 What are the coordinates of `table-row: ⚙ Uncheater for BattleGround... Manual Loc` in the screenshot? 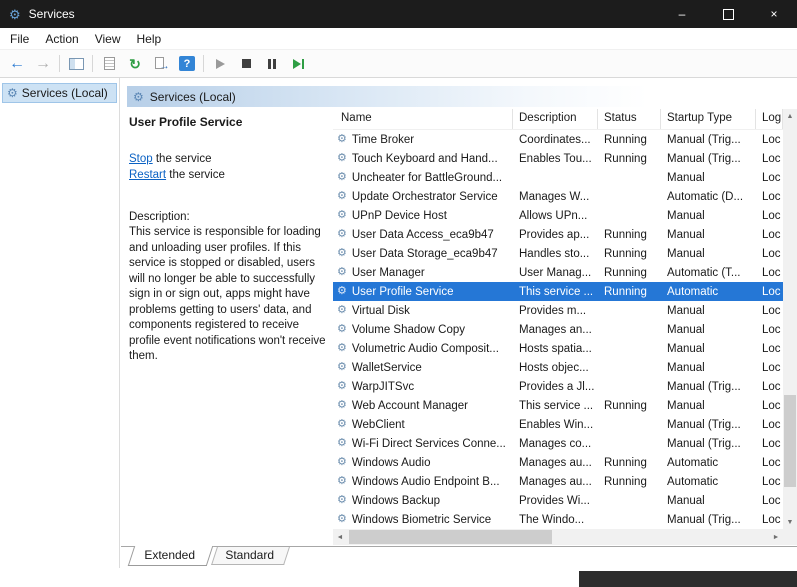 It's located at (558, 177).